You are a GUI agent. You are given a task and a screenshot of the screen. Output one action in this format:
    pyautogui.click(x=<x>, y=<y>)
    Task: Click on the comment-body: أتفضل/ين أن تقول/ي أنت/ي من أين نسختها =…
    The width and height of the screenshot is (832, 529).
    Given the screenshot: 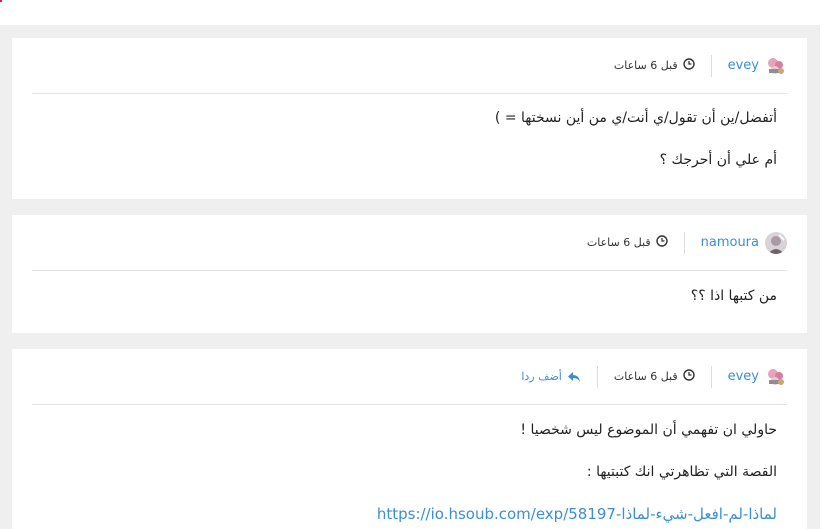 What is the action you would take?
    pyautogui.click(x=409, y=139)
    